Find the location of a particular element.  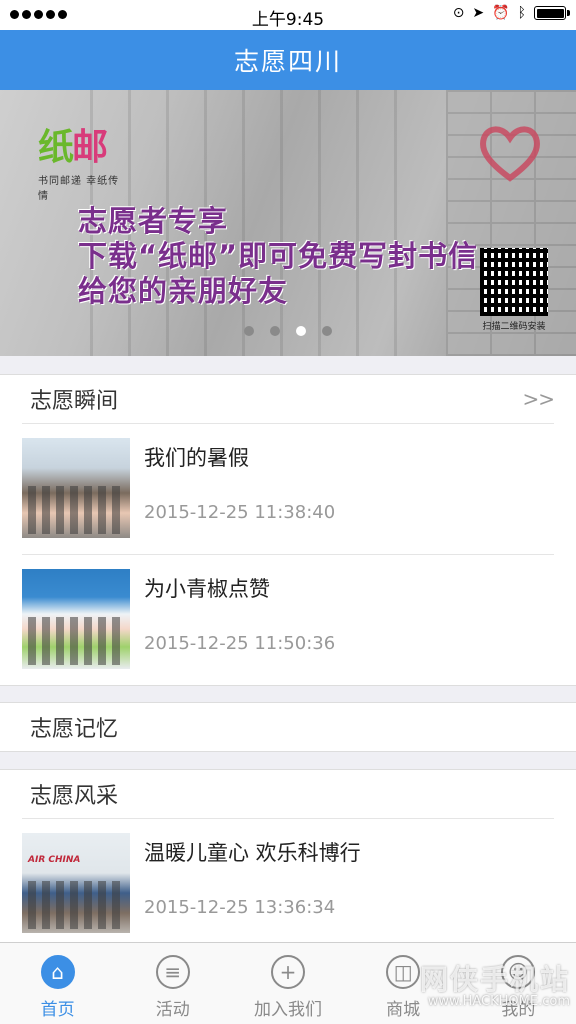

heart-icon is located at coordinates (510, 154).